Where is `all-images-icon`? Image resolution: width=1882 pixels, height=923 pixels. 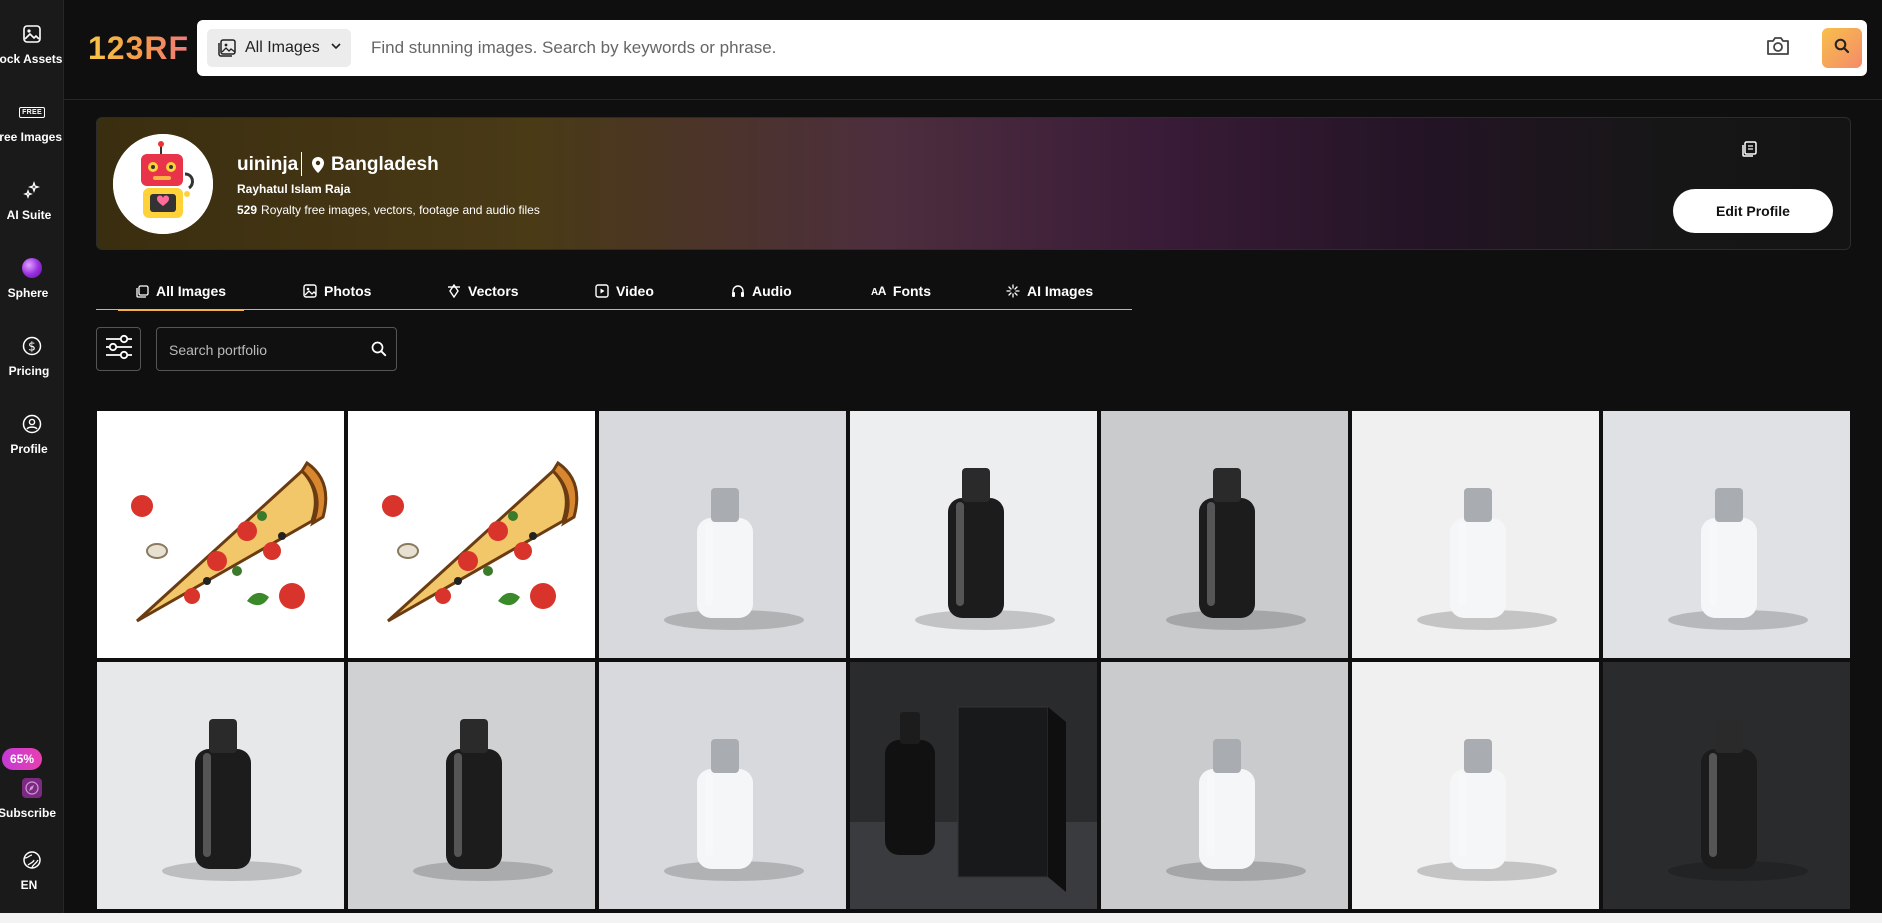
all-images-icon is located at coordinates (142, 291).